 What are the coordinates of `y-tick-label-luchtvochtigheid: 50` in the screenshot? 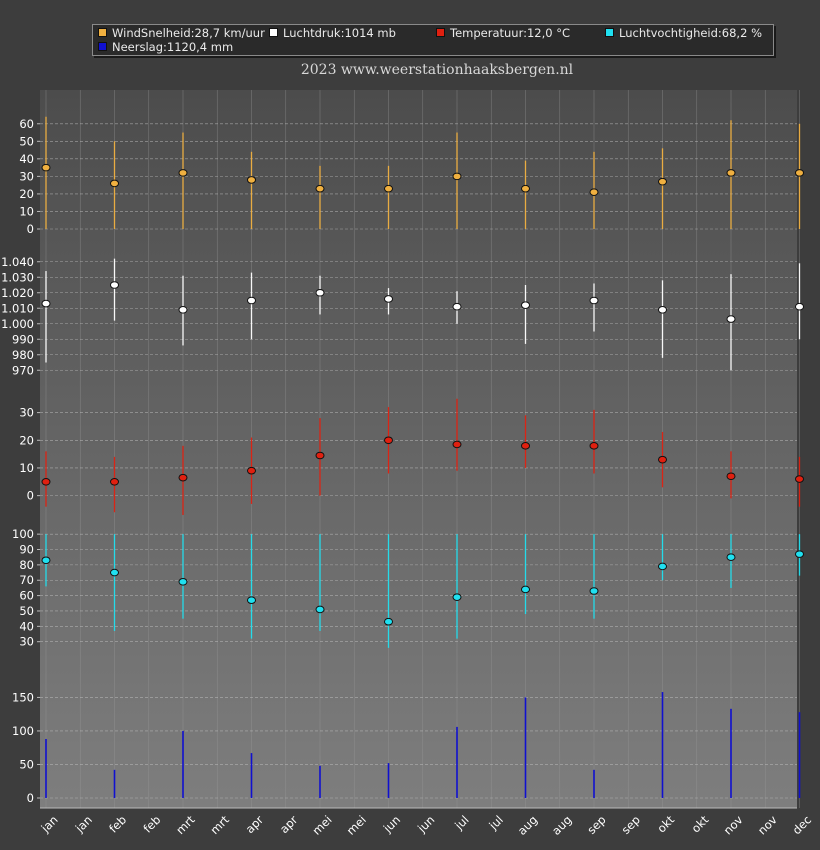 It's located at (26, 611).